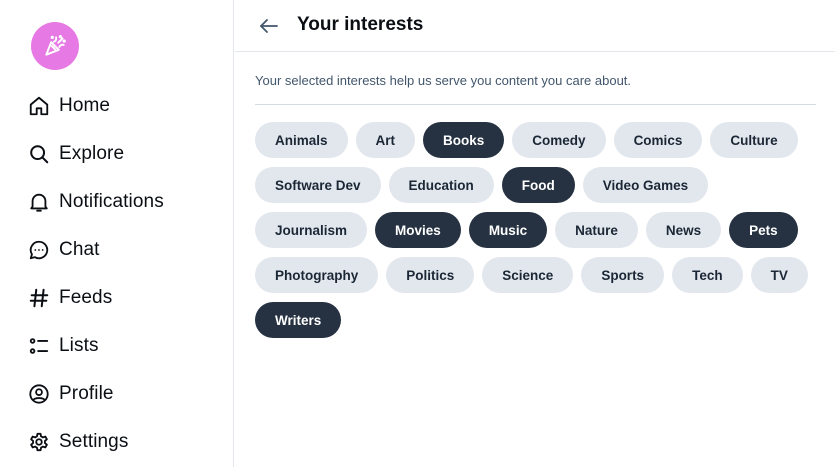 Image resolution: width=835 pixels, height=467 pixels. I want to click on sidebar-item-notifications: Notifications, so click(96, 202).